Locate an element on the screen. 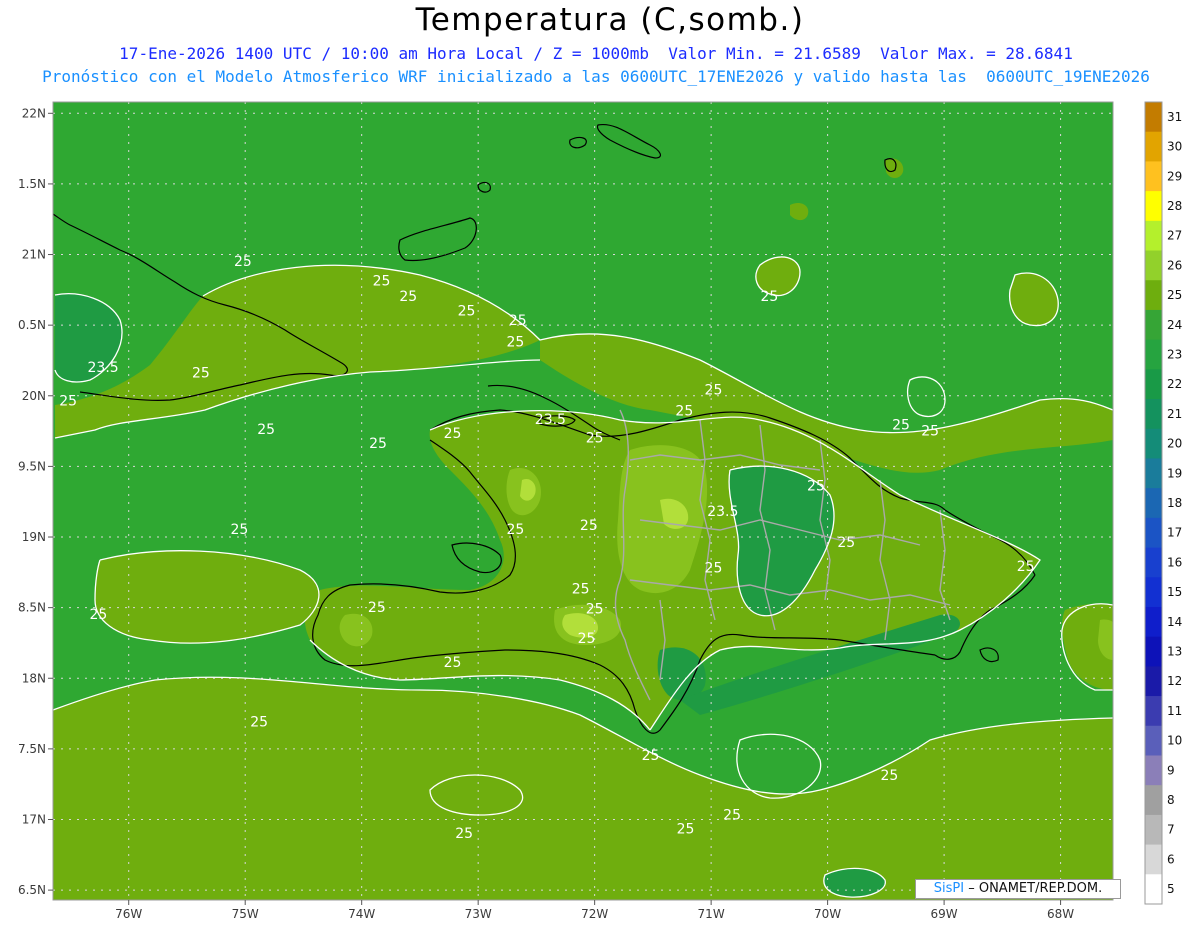 This screenshot has width=1200, height=927. jamaica-coast is located at coordinates (37, 645).